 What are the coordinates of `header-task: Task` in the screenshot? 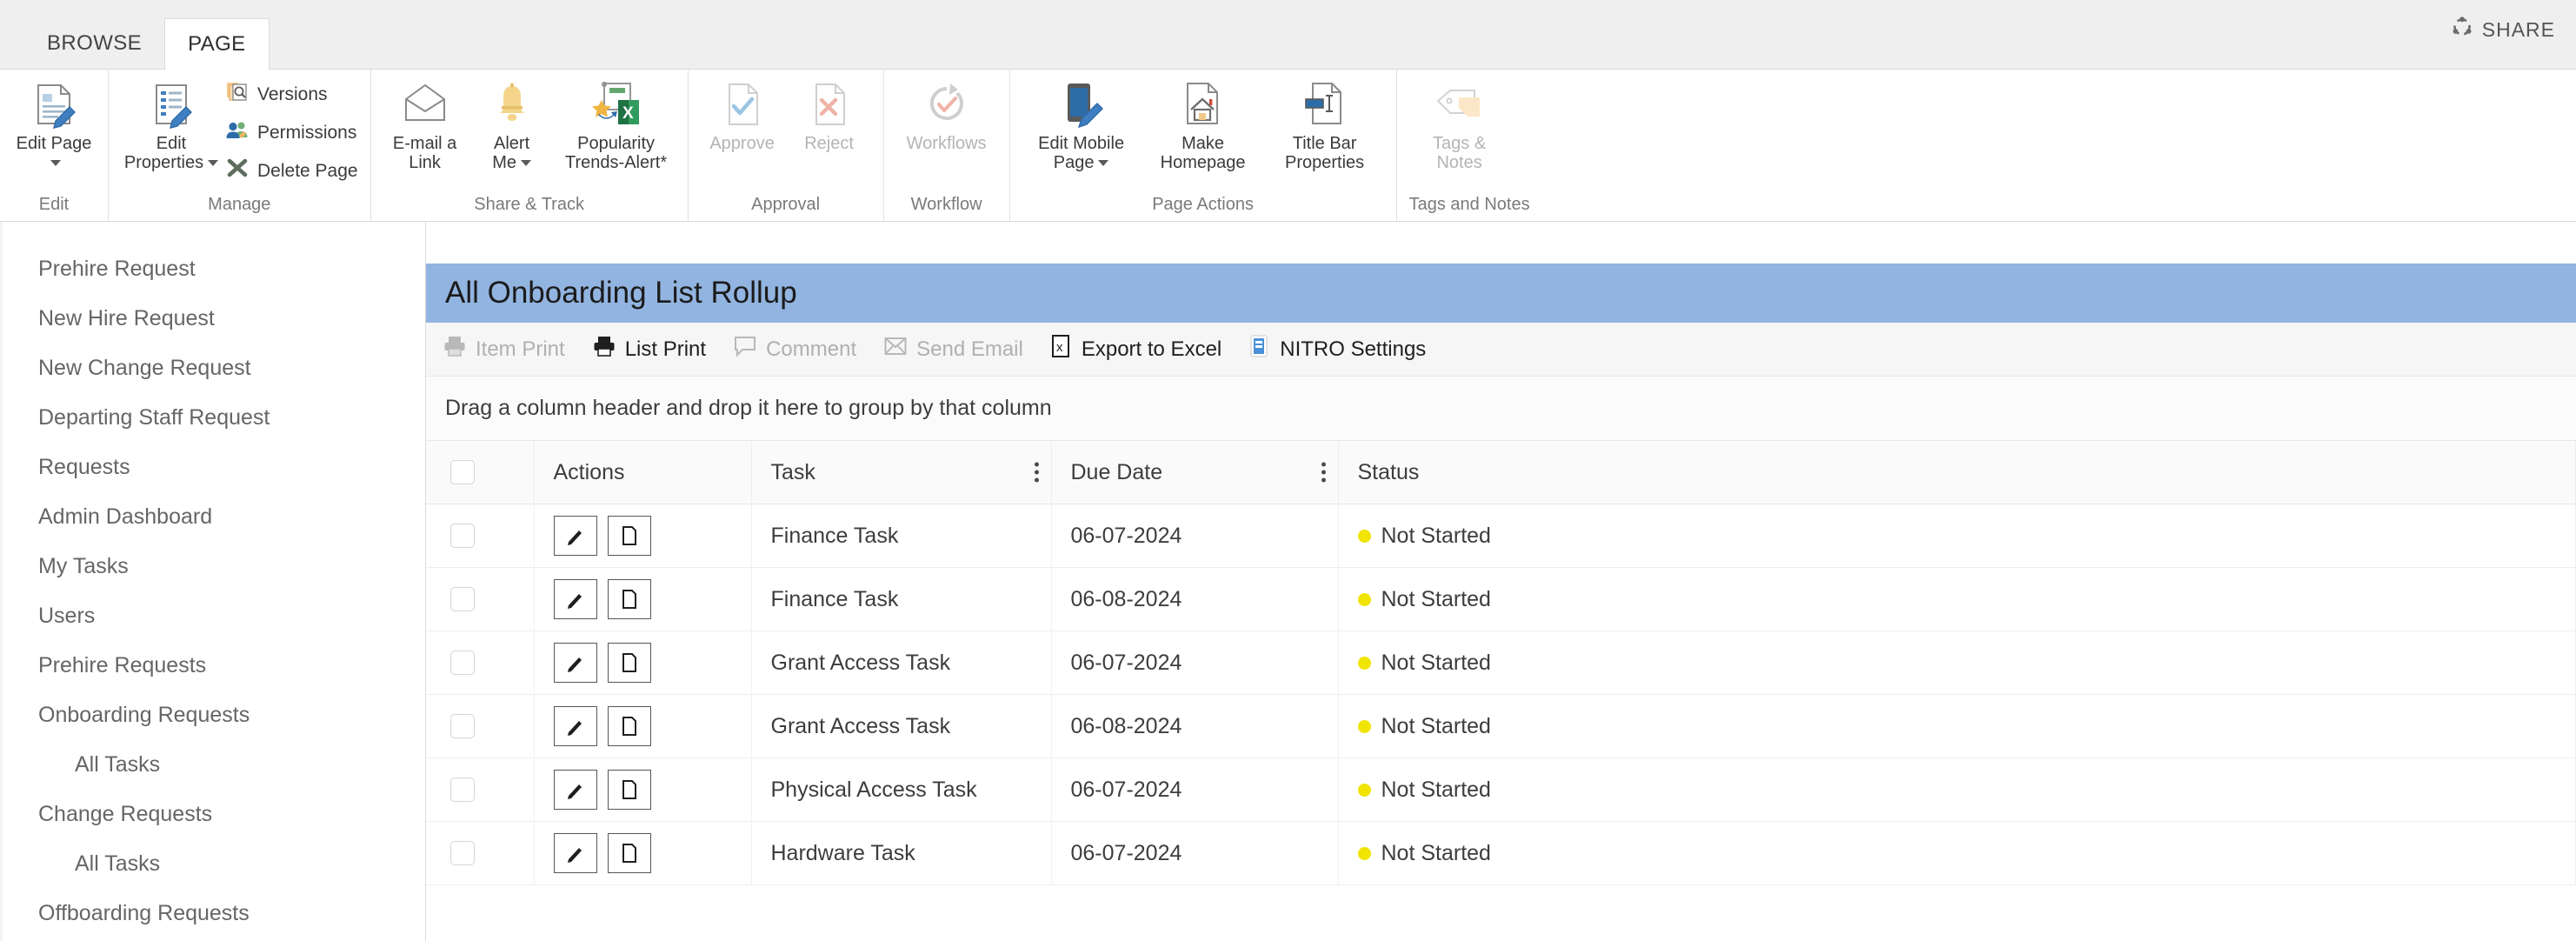 It's located at (901, 472).